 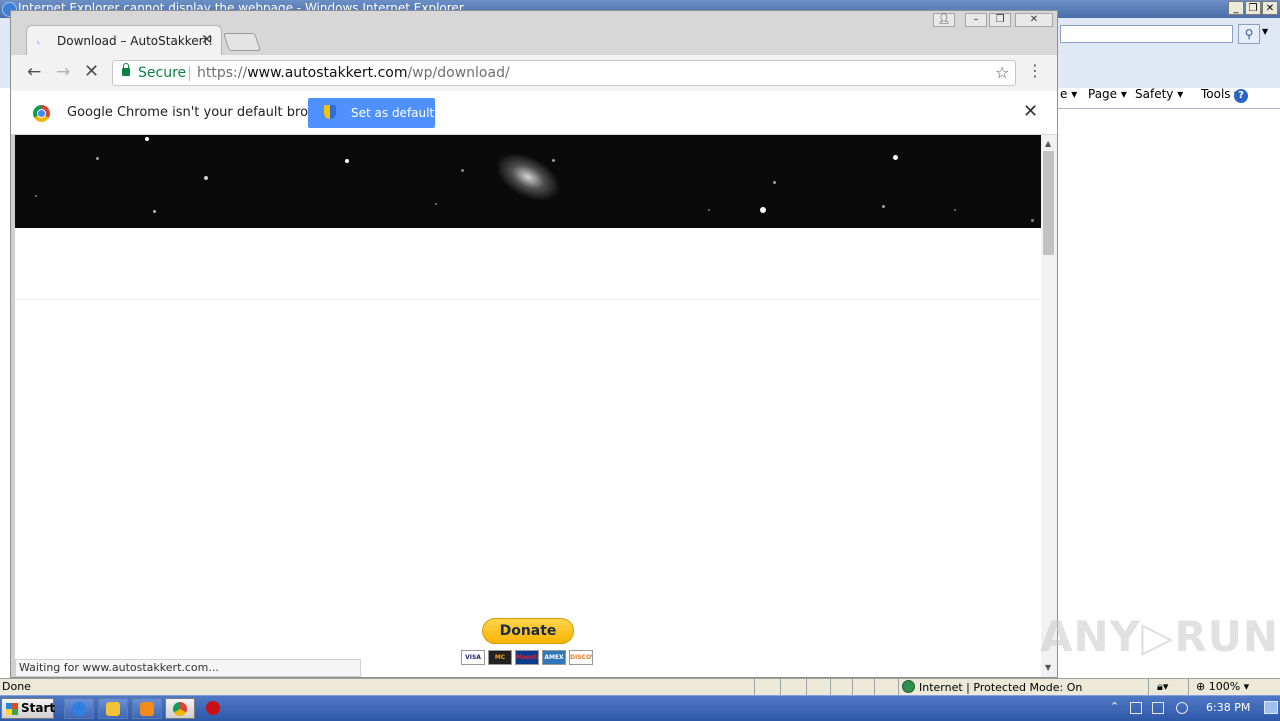 What do you see at coordinates (34, 72) in the screenshot?
I see `back-arrow-icon: ←` at bounding box center [34, 72].